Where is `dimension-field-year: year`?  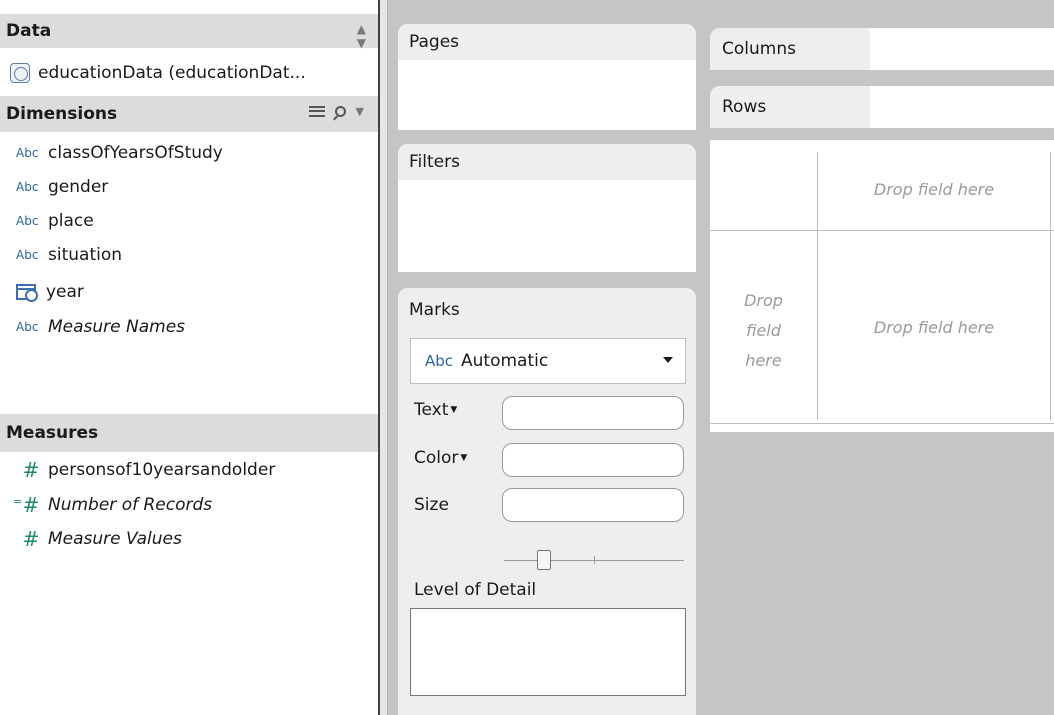
dimension-field-year: year is located at coordinates (50, 292).